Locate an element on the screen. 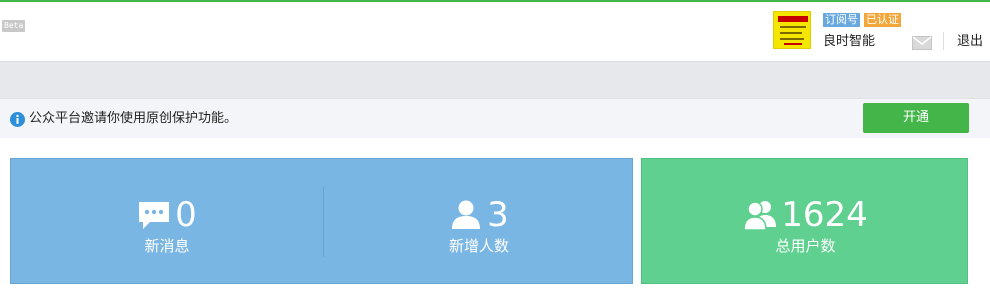  beta-badge: Beta is located at coordinates (14, 26).